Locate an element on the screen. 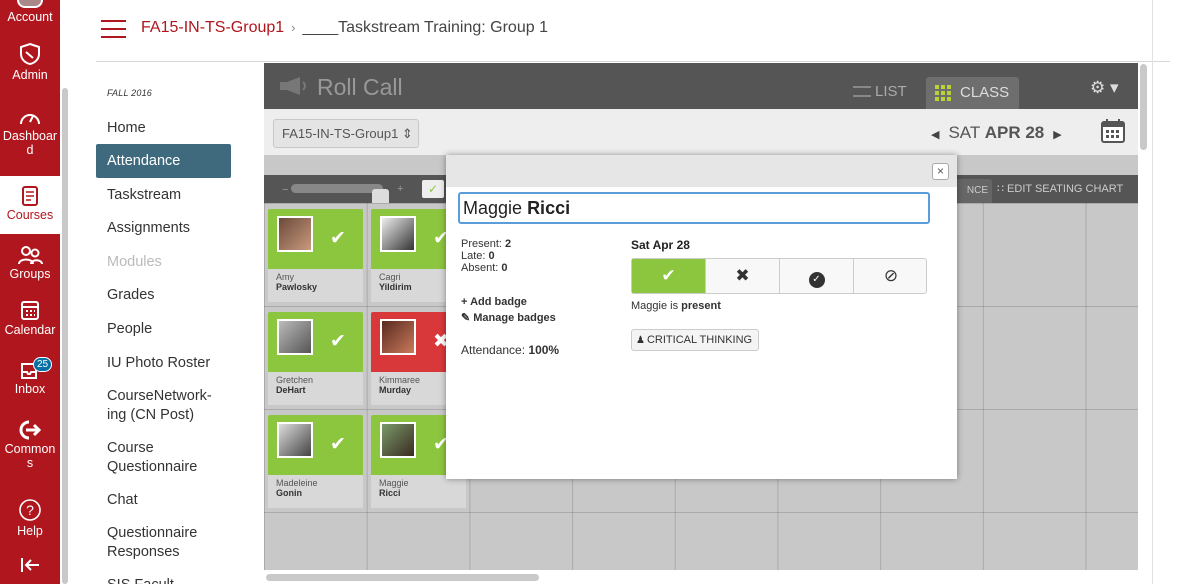  status-message-prefix: Maggie is is located at coordinates (655, 306).